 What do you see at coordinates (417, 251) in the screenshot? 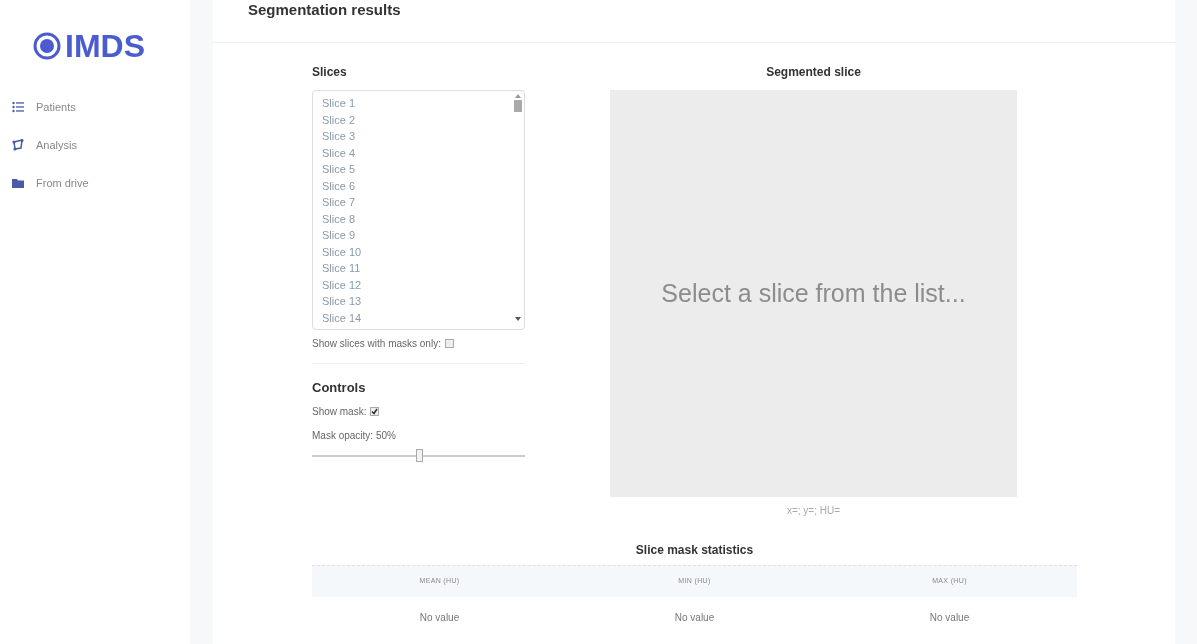
I see `slice-option: Slice 10` at bounding box center [417, 251].